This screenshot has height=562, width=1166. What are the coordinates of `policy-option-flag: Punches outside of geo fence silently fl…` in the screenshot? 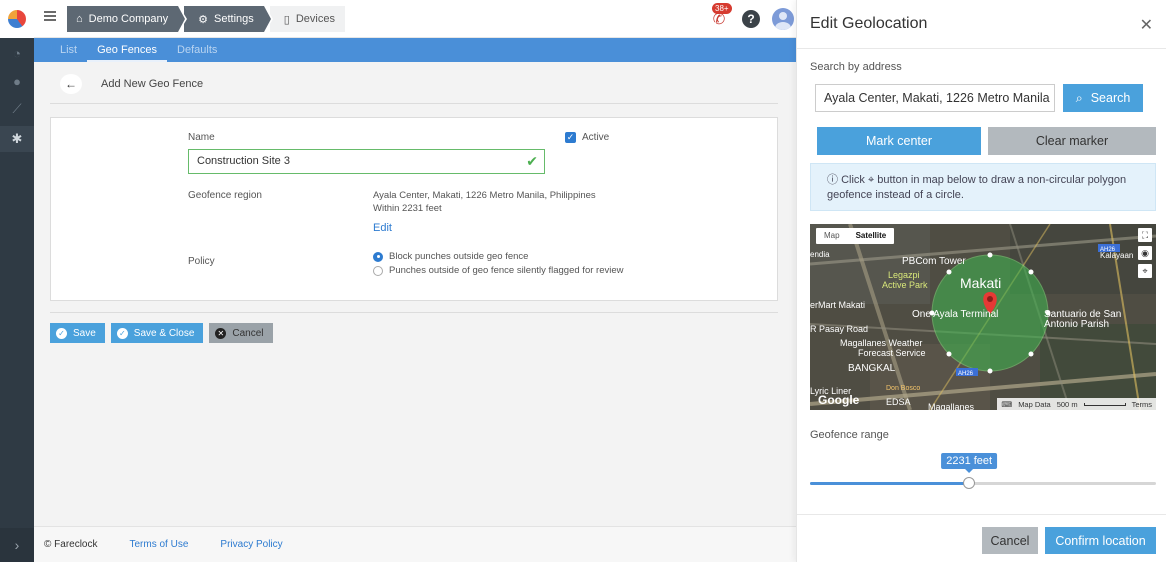 It's located at (498, 270).